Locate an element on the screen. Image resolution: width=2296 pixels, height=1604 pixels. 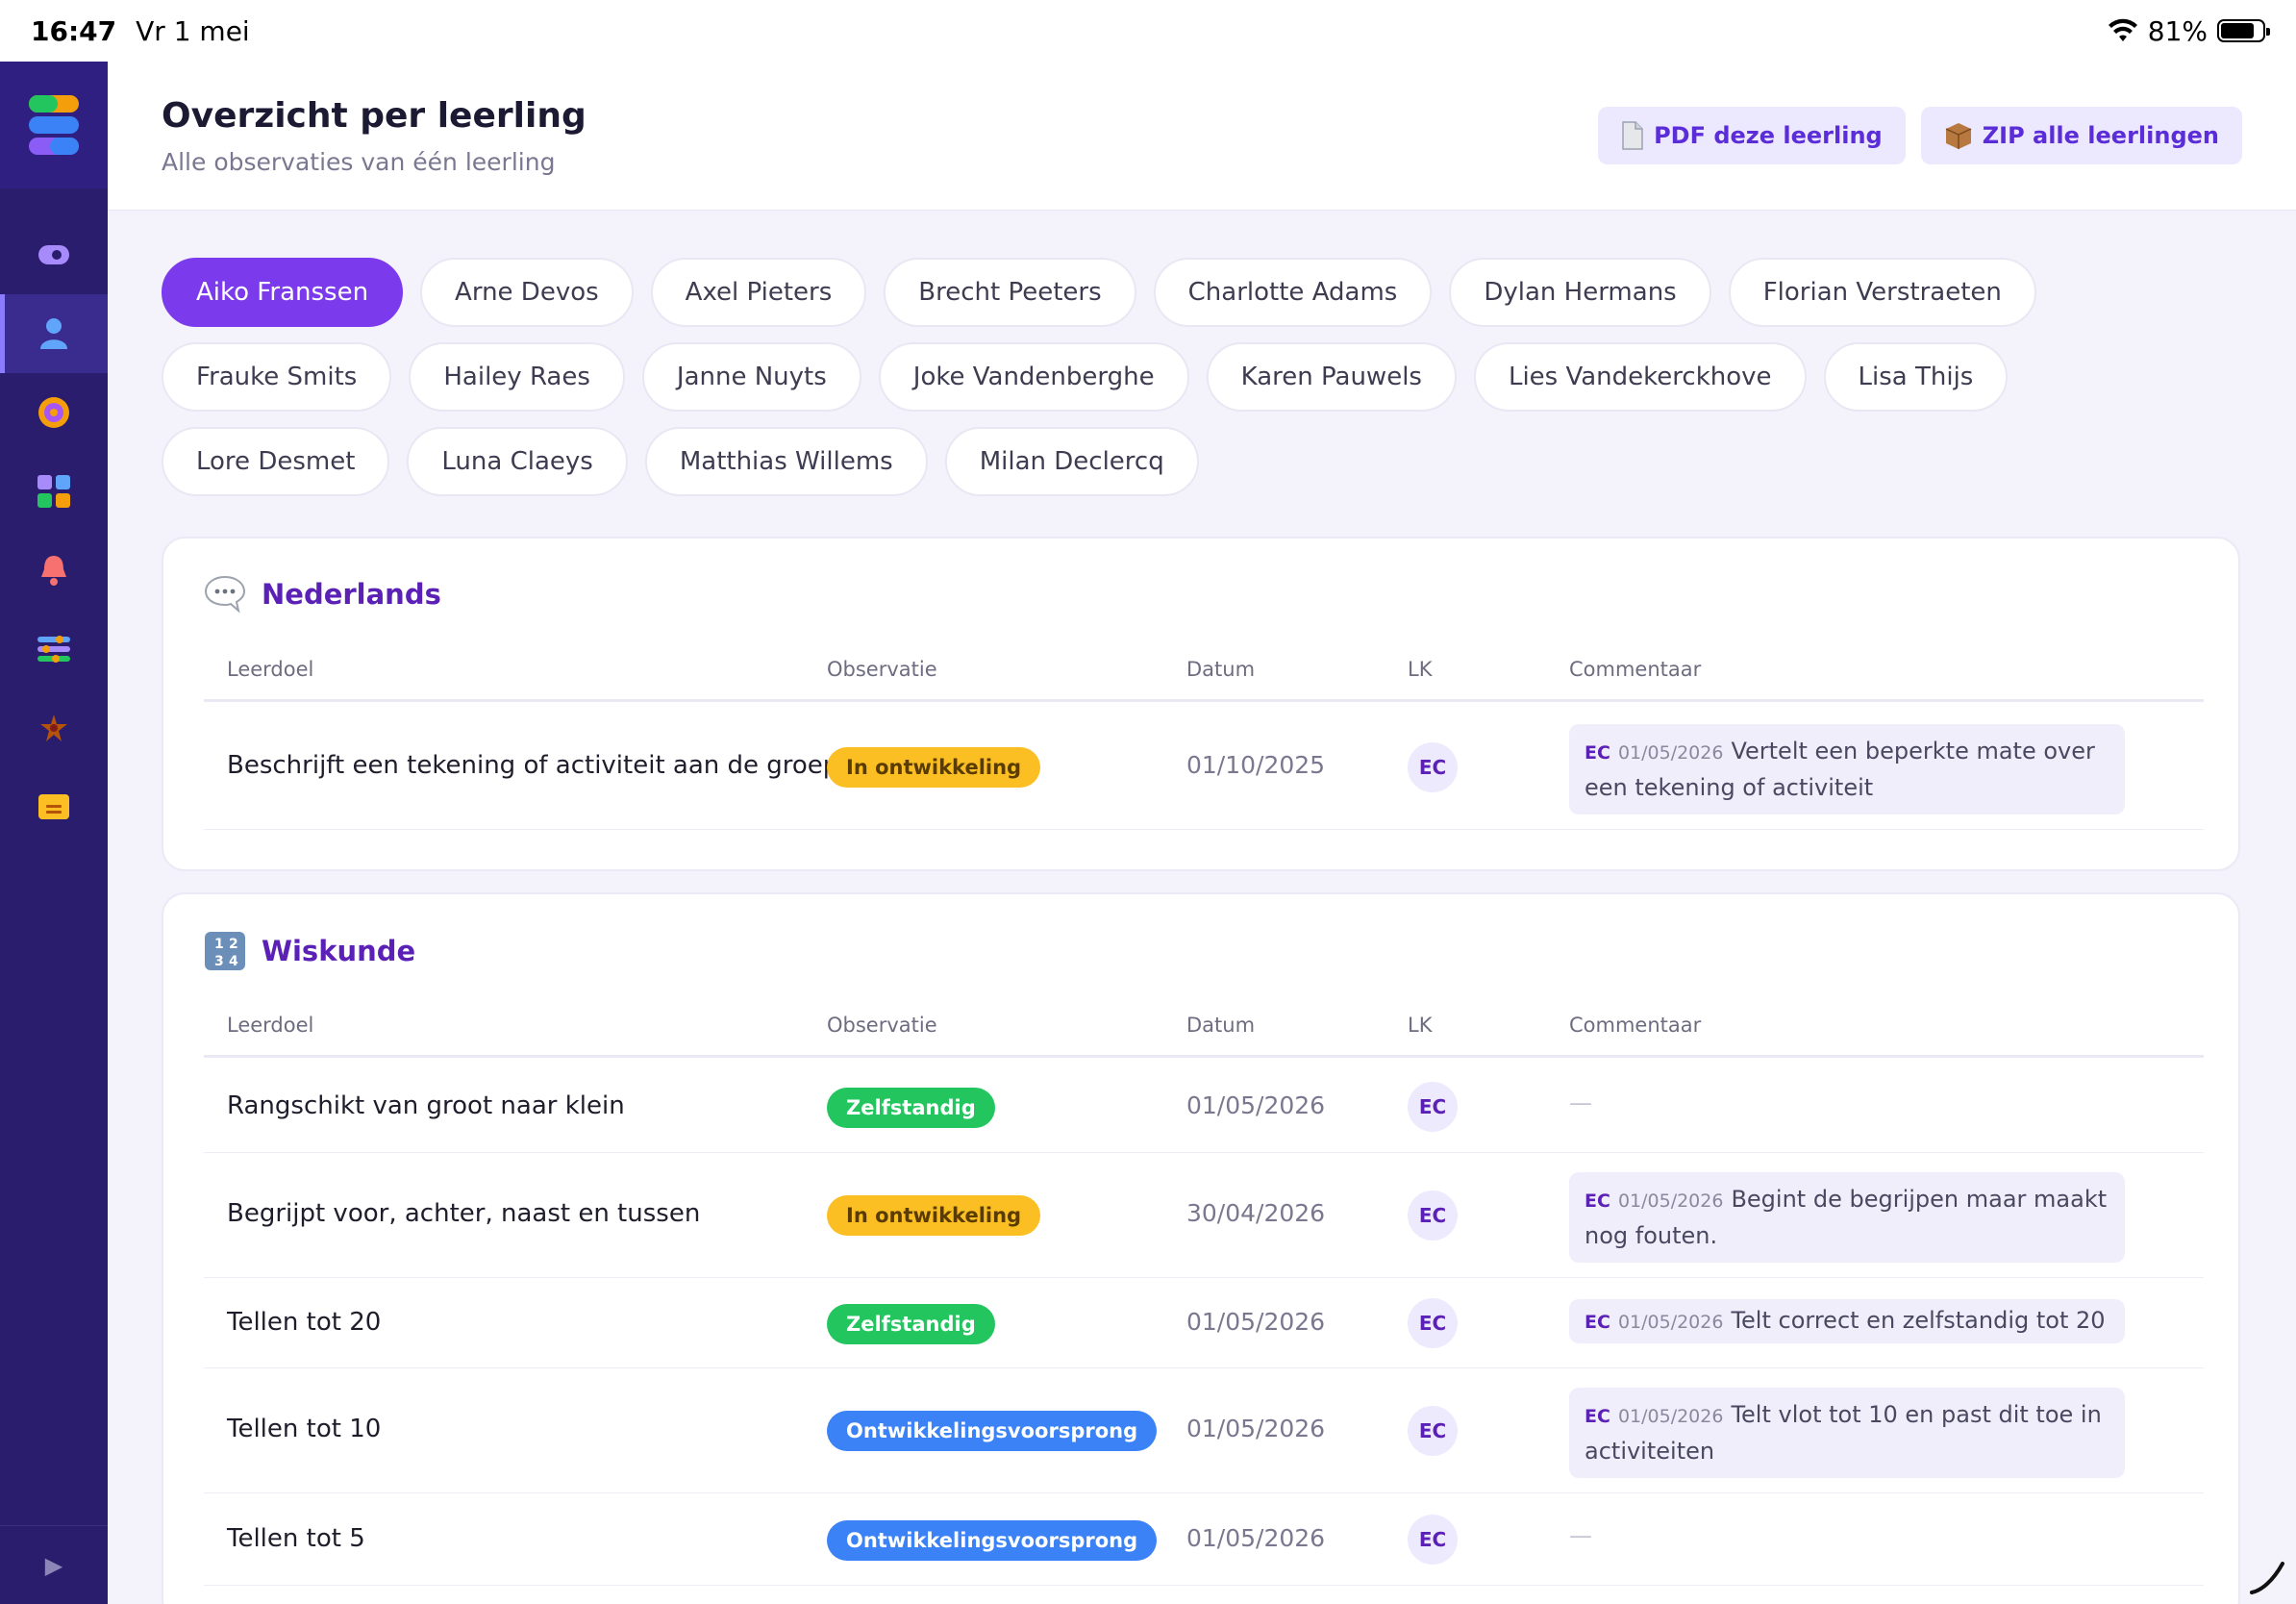
note-icon is located at coordinates (53, 806).